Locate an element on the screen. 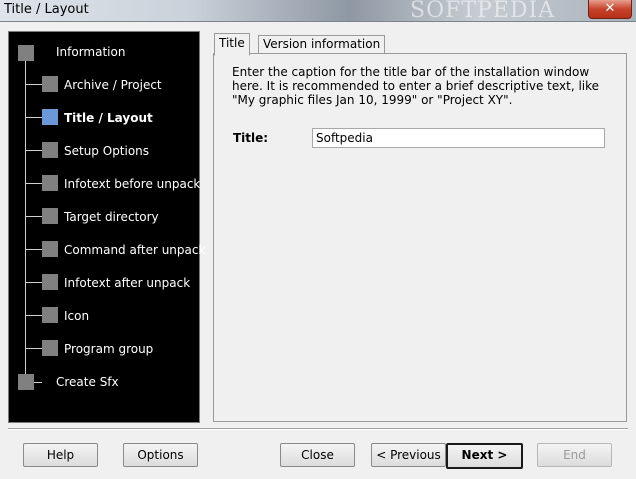 This screenshot has height=479, width=636. options-button: Options is located at coordinates (160, 455).